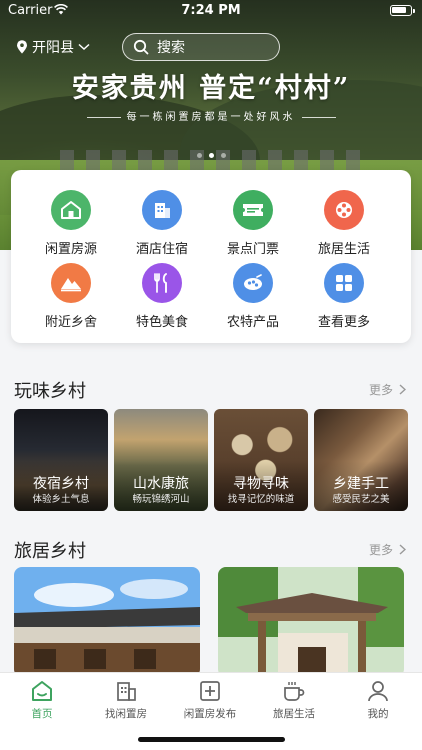 The height and width of the screenshot is (750, 422). Describe the element at coordinates (402, 10) in the screenshot. I see `battery-icon` at that location.